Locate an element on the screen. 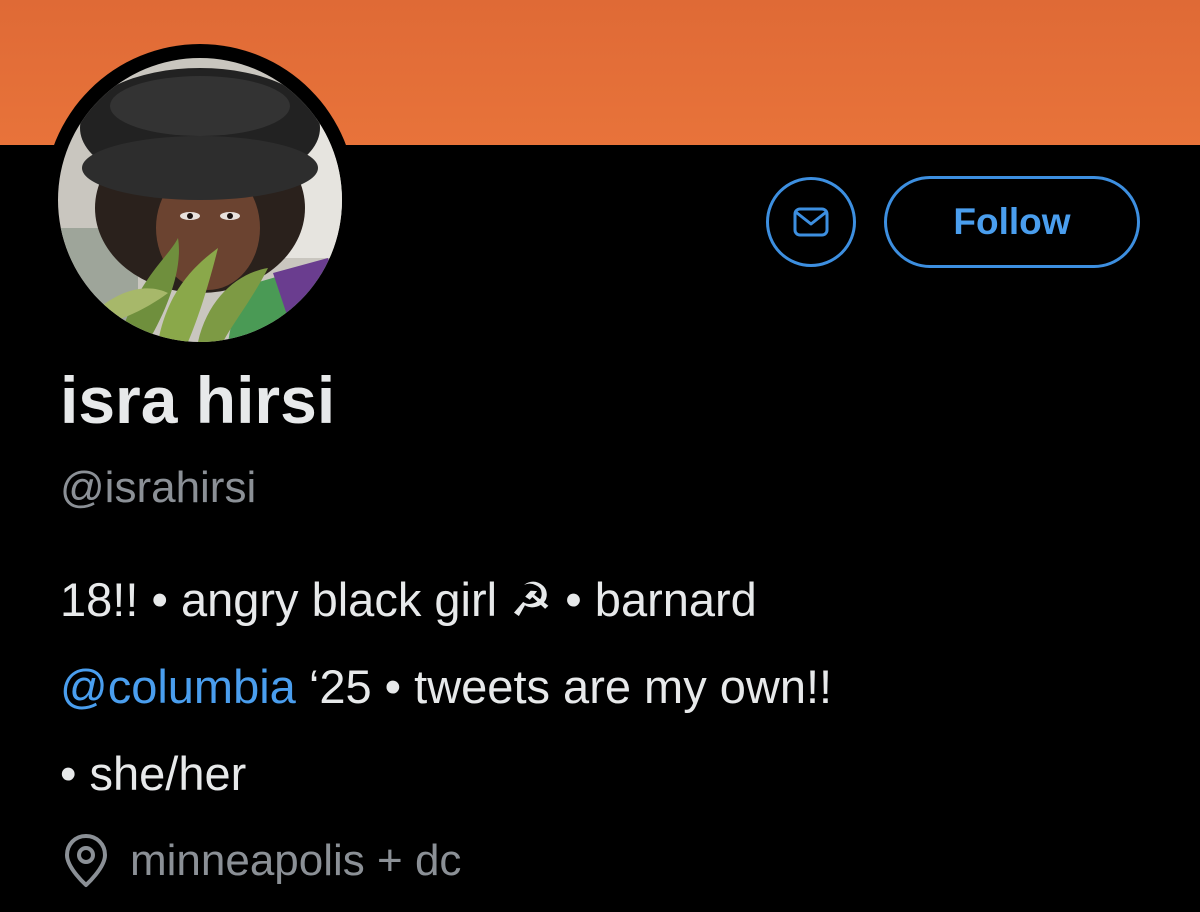 The height and width of the screenshot is (912, 1200). bio-line-2: @columbia ‘25 • tweets are my own!! is located at coordinates (610, 686).